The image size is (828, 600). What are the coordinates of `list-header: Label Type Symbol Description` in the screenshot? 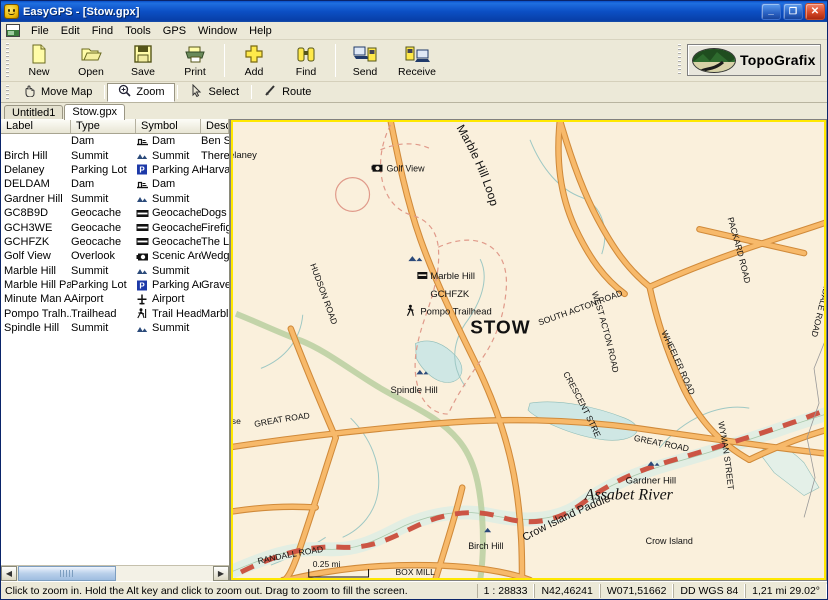 It's located at (115, 126).